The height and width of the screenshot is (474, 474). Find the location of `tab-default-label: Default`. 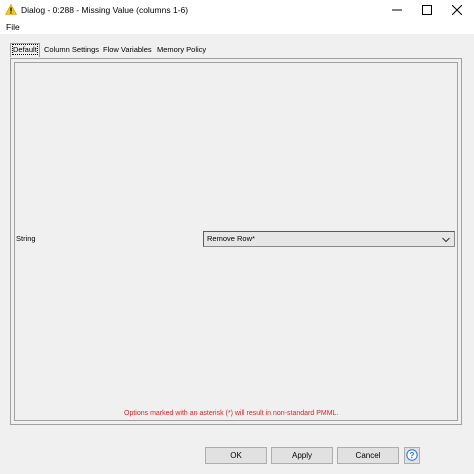

tab-default-label: Default is located at coordinates (25, 49).